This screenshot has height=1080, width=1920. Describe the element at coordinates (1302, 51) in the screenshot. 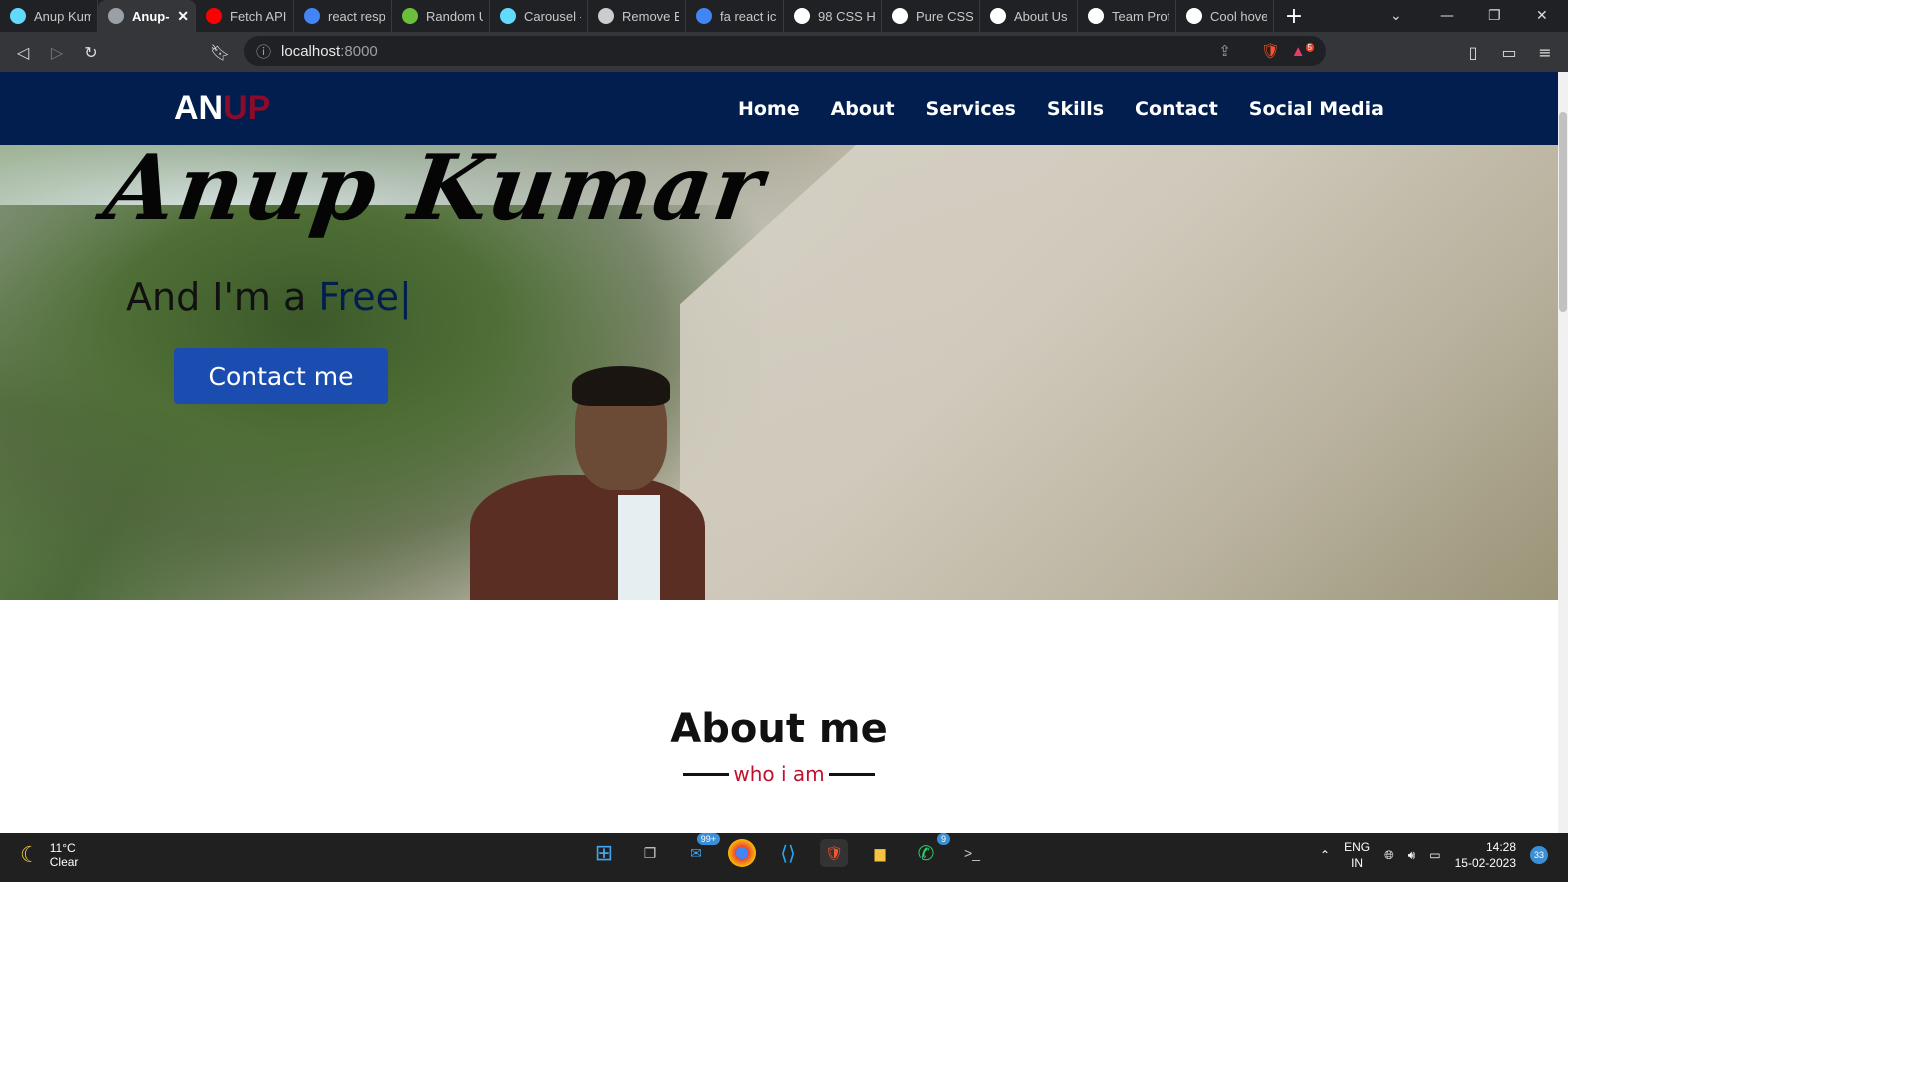

I see `brave-rewards-icon: ▲ 5` at that location.